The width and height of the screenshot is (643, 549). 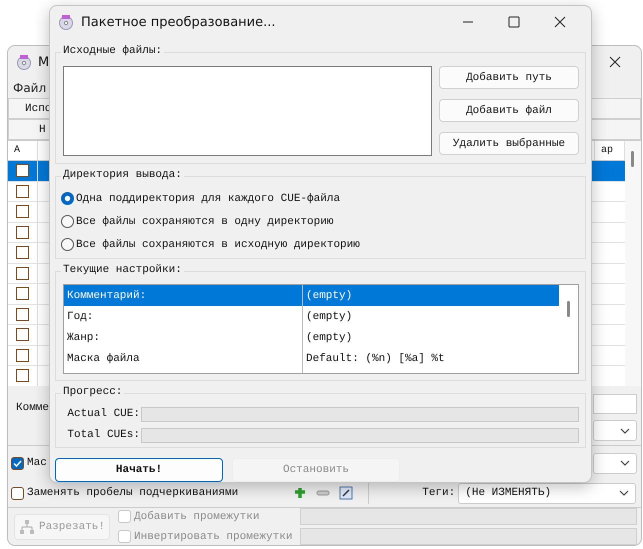 I want to click on tags-dropdown: (Не ИЗМЕНЯТЬ), so click(x=547, y=493).